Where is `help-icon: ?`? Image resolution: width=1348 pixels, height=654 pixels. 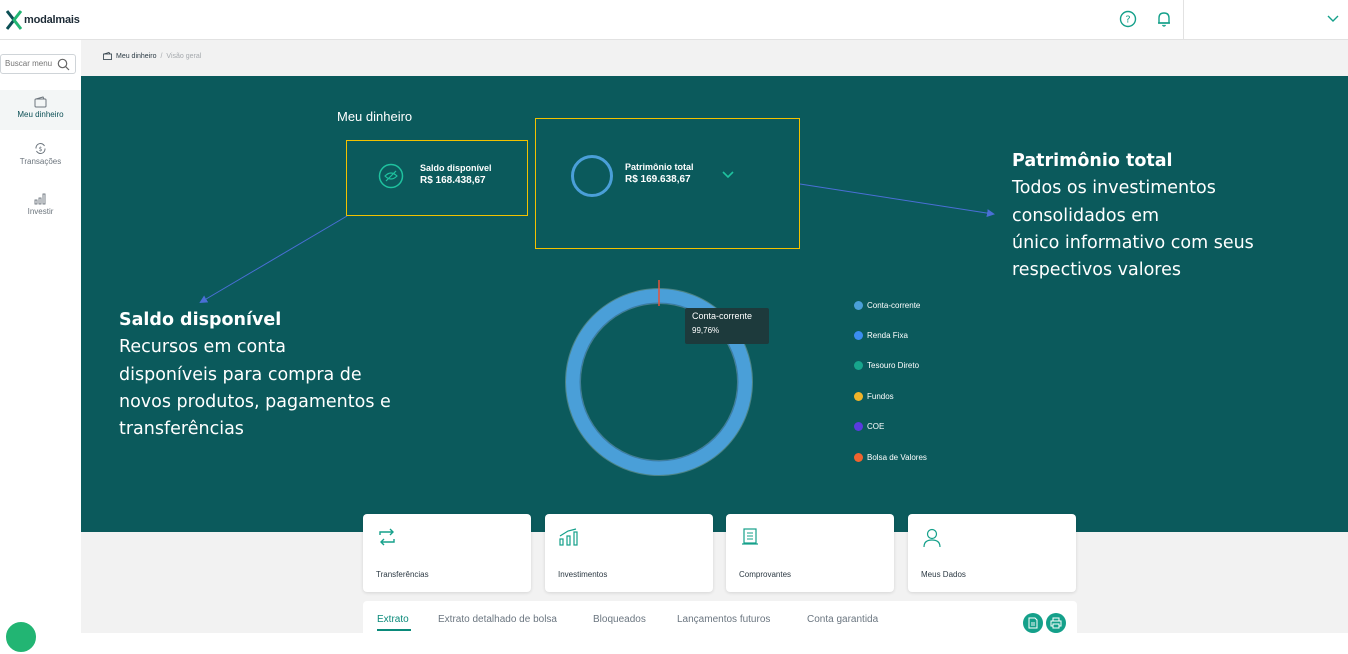
help-icon: ? is located at coordinates (1128, 19).